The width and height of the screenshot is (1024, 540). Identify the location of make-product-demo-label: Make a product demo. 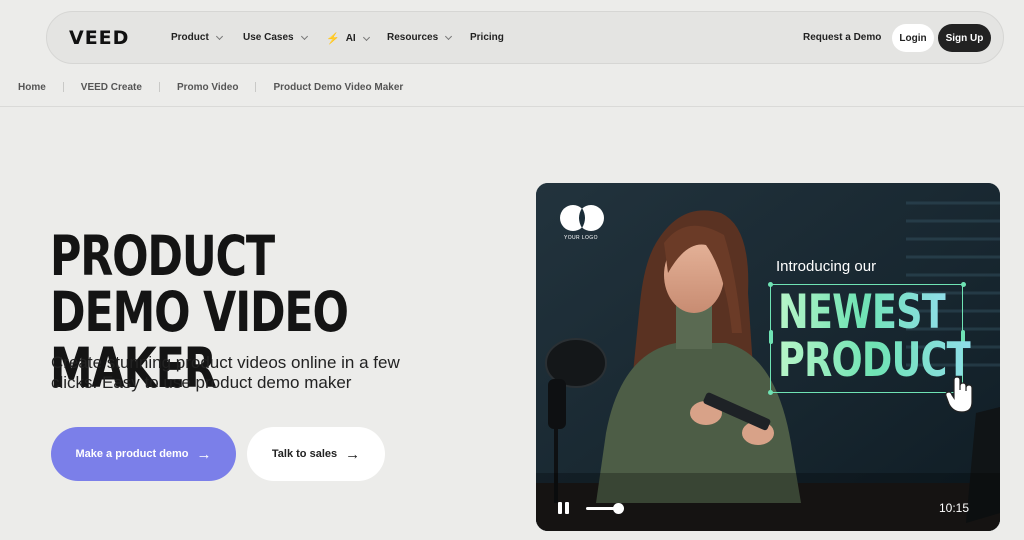
(132, 454).